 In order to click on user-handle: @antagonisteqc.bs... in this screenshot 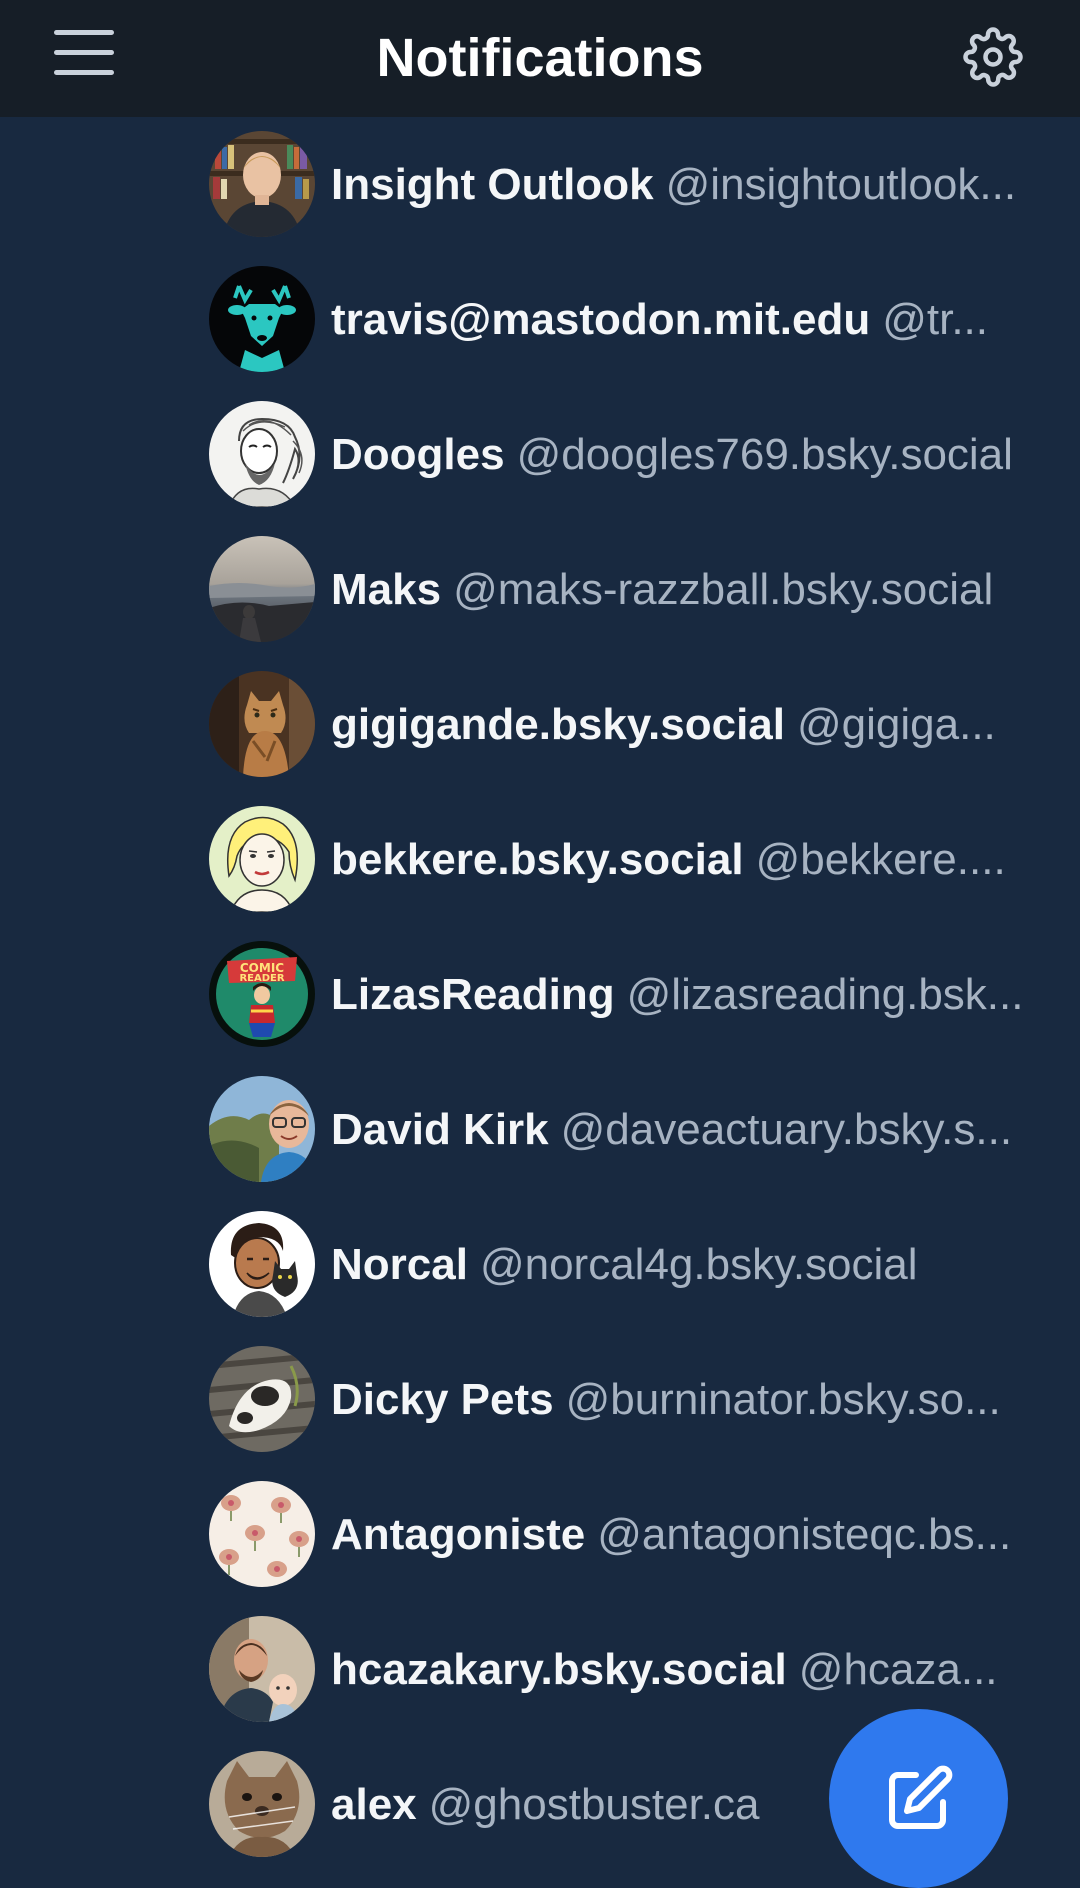, I will do `click(804, 1534)`.